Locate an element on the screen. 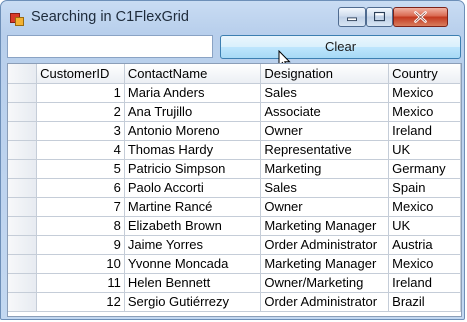  cell-contactname: Sergio Gutiérrezy is located at coordinates (193, 302).